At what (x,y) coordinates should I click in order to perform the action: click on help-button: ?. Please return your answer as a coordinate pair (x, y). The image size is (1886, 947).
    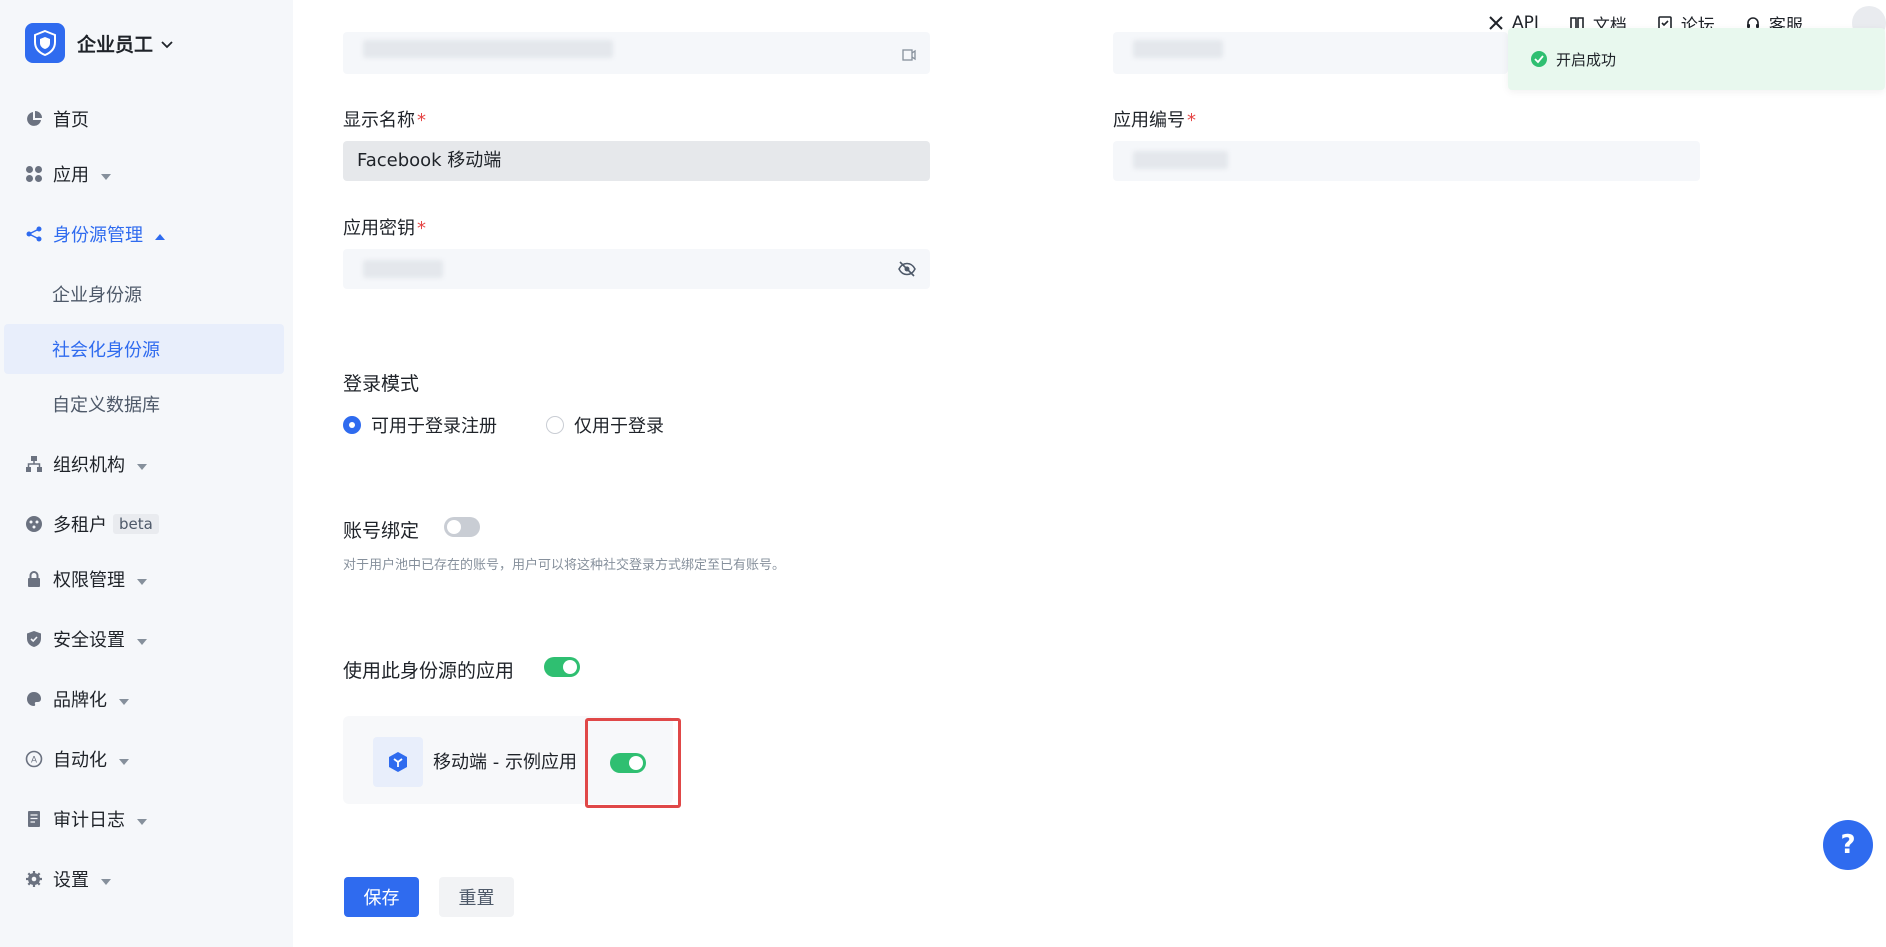
    Looking at the image, I should click on (1848, 845).